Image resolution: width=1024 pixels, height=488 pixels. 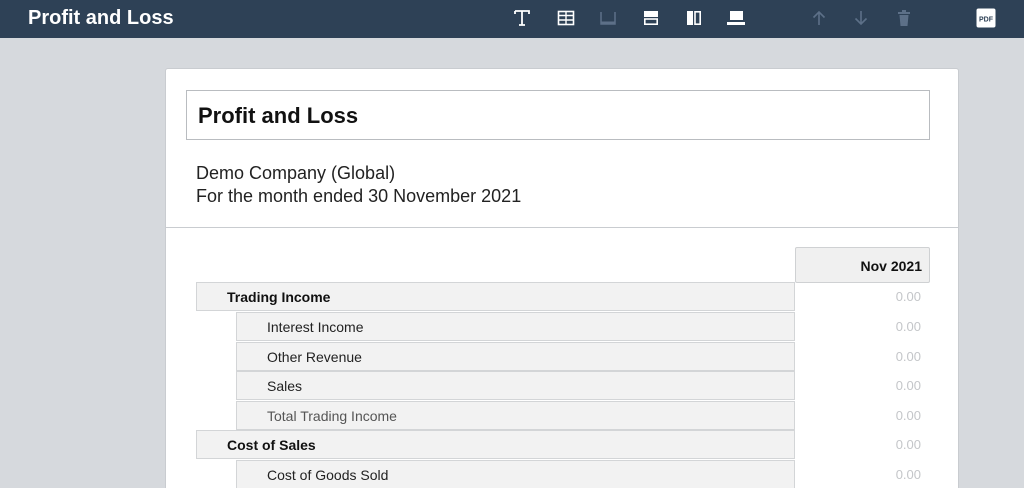 What do you see at coordinates (861, 18) in the screenshot?
I see `arrow-down-icon` at bounding box center [861, 18].